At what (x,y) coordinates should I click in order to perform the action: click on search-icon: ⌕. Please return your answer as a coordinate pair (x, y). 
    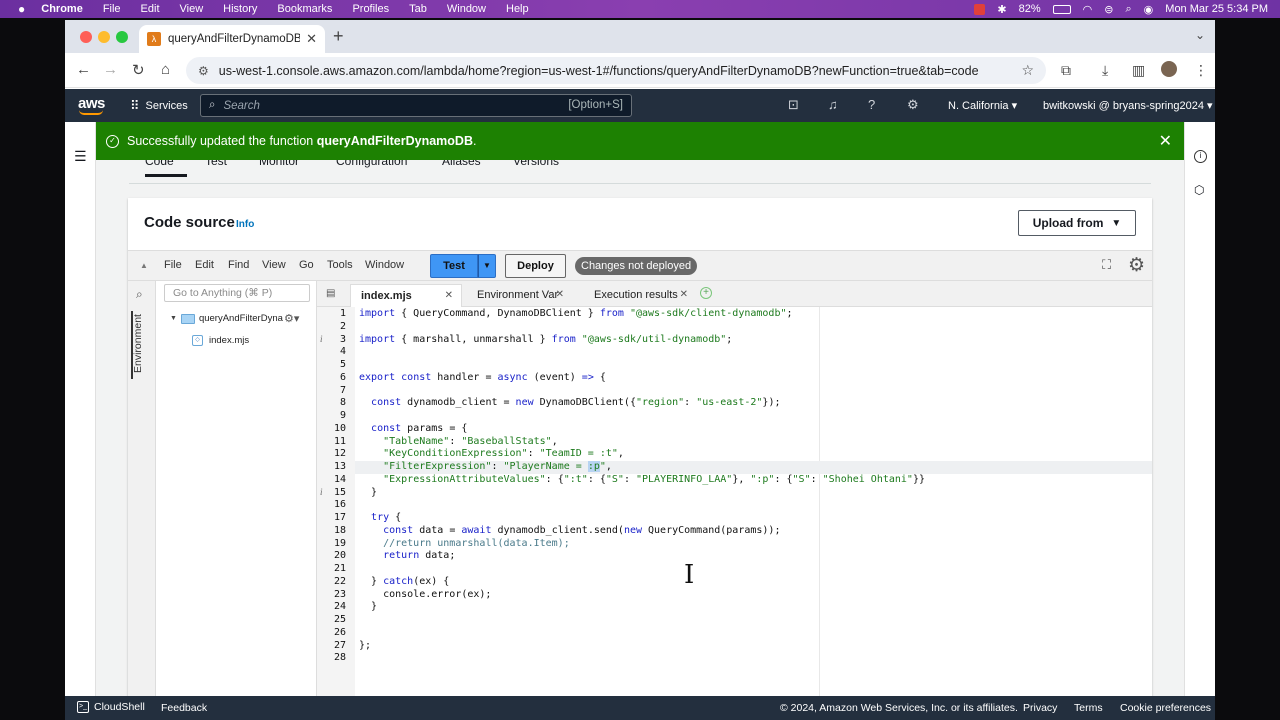
    Looking at the image, I should click on (1129, 9).